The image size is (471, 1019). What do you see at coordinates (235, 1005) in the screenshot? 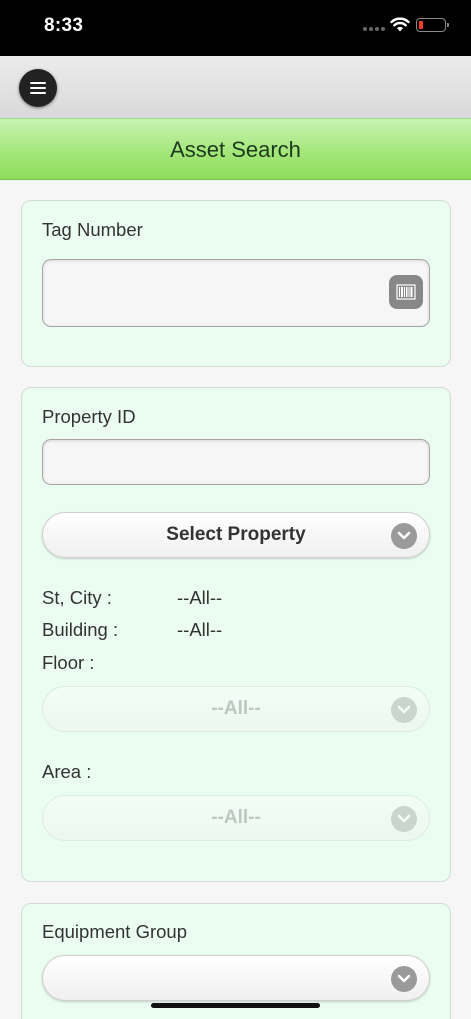
I see `home-indicator` at bounding box center [235, 1005].